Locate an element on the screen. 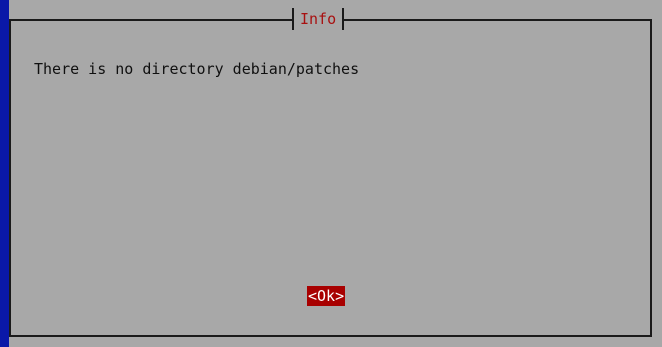 This screenshot has width=662, height=347. dialog-message: There is no directory debian/patches is located at coordinates (197, 69).